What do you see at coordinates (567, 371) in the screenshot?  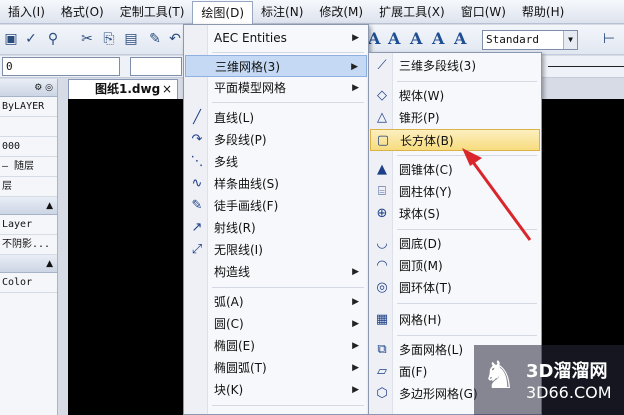 I see `watermark-brand: 3D溜溜网` at bounding box center [567, 371].